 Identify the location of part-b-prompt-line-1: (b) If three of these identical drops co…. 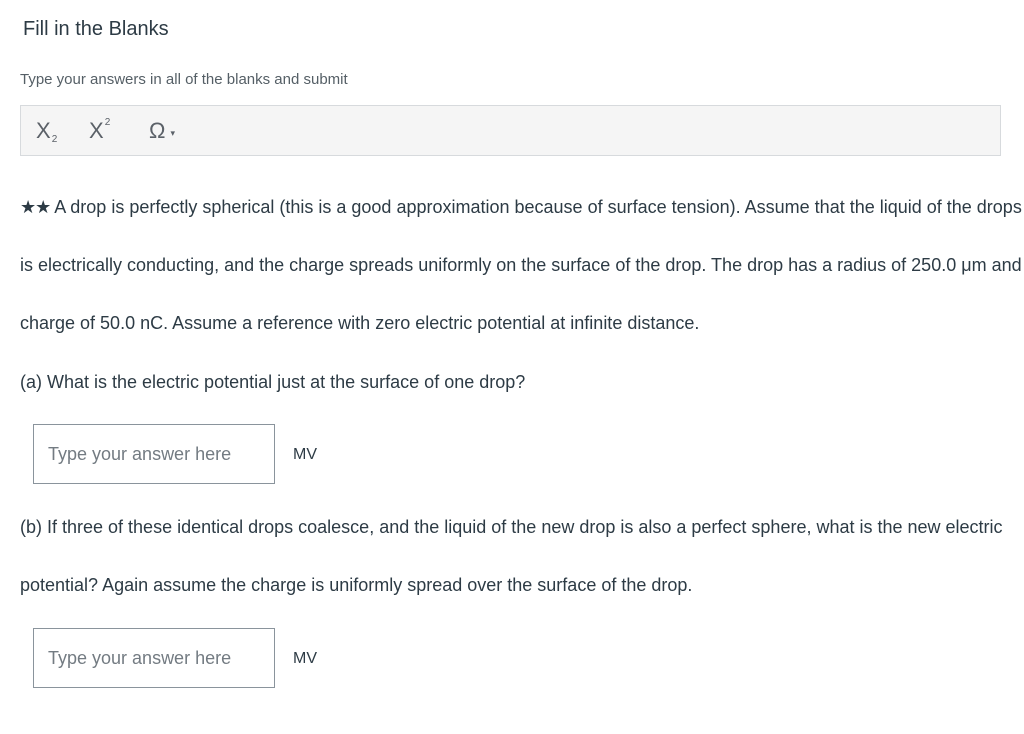
(511, 527).